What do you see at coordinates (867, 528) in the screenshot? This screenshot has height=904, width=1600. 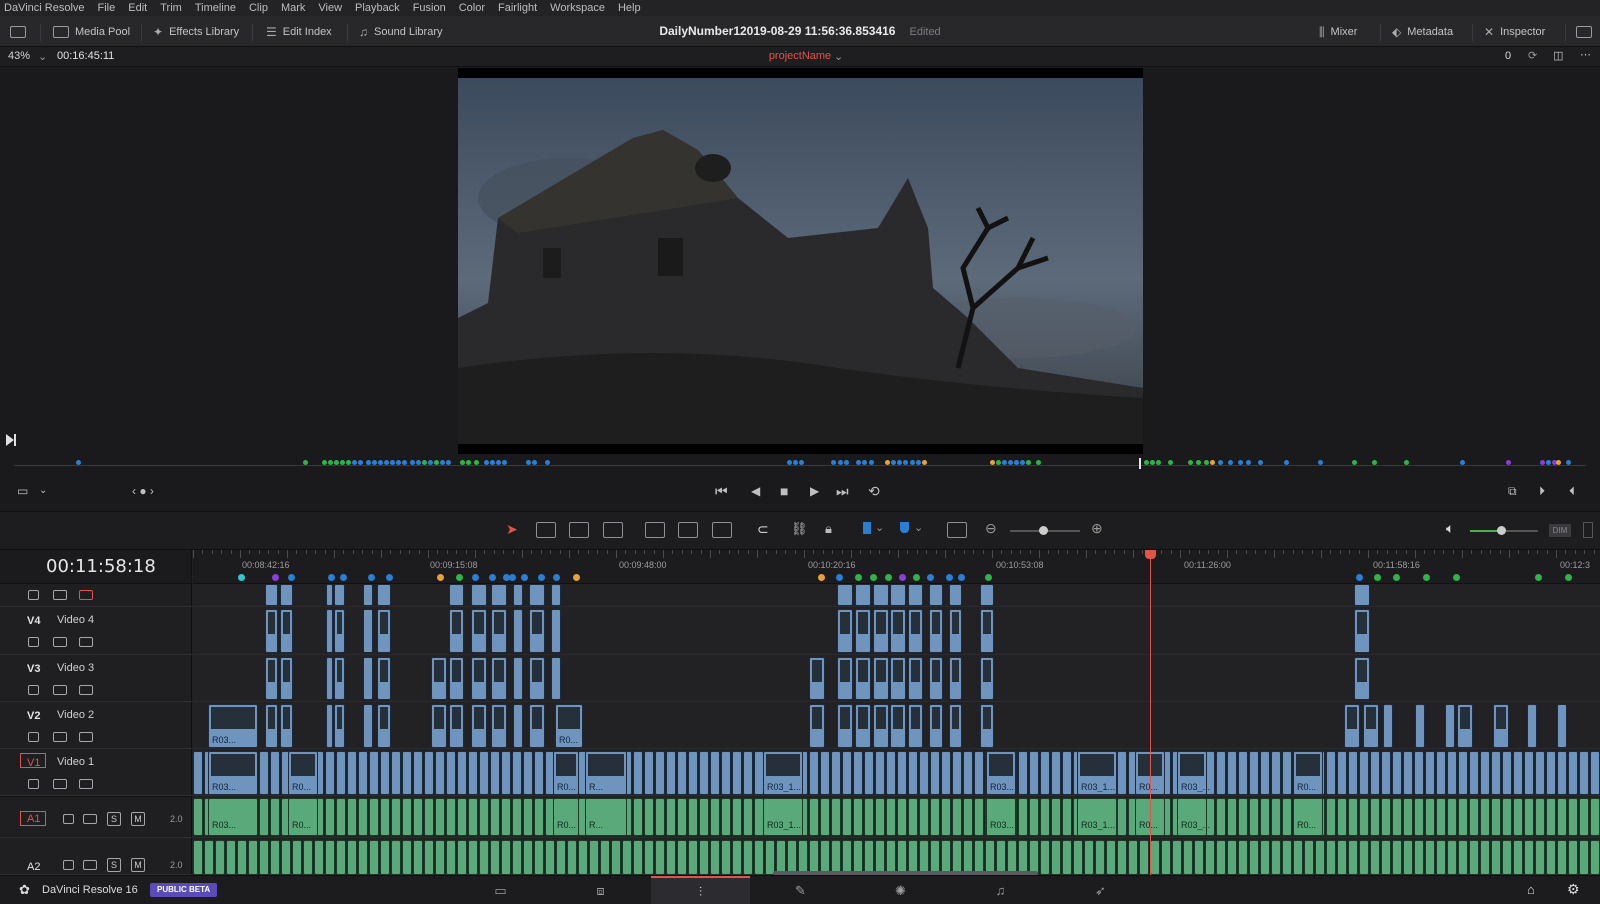 I see `flag-icon` at bounding box center [867, 528].